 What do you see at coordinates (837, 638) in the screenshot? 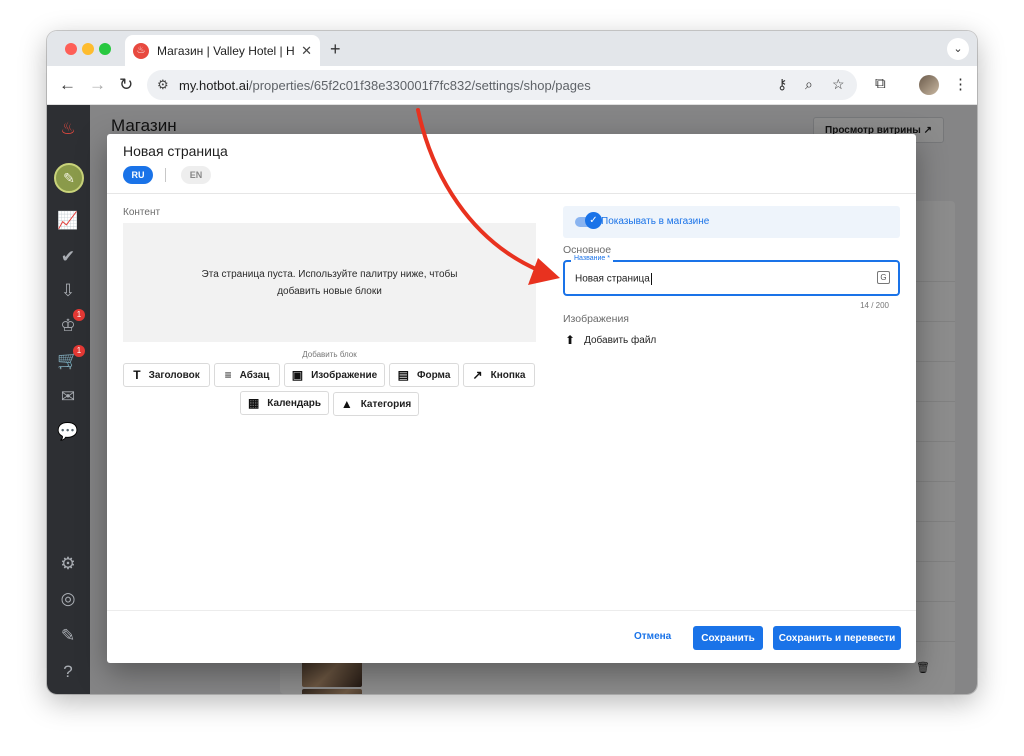
I see `save-and-translate-button: Сохранить и перевести` at bounding box center [837, 638].